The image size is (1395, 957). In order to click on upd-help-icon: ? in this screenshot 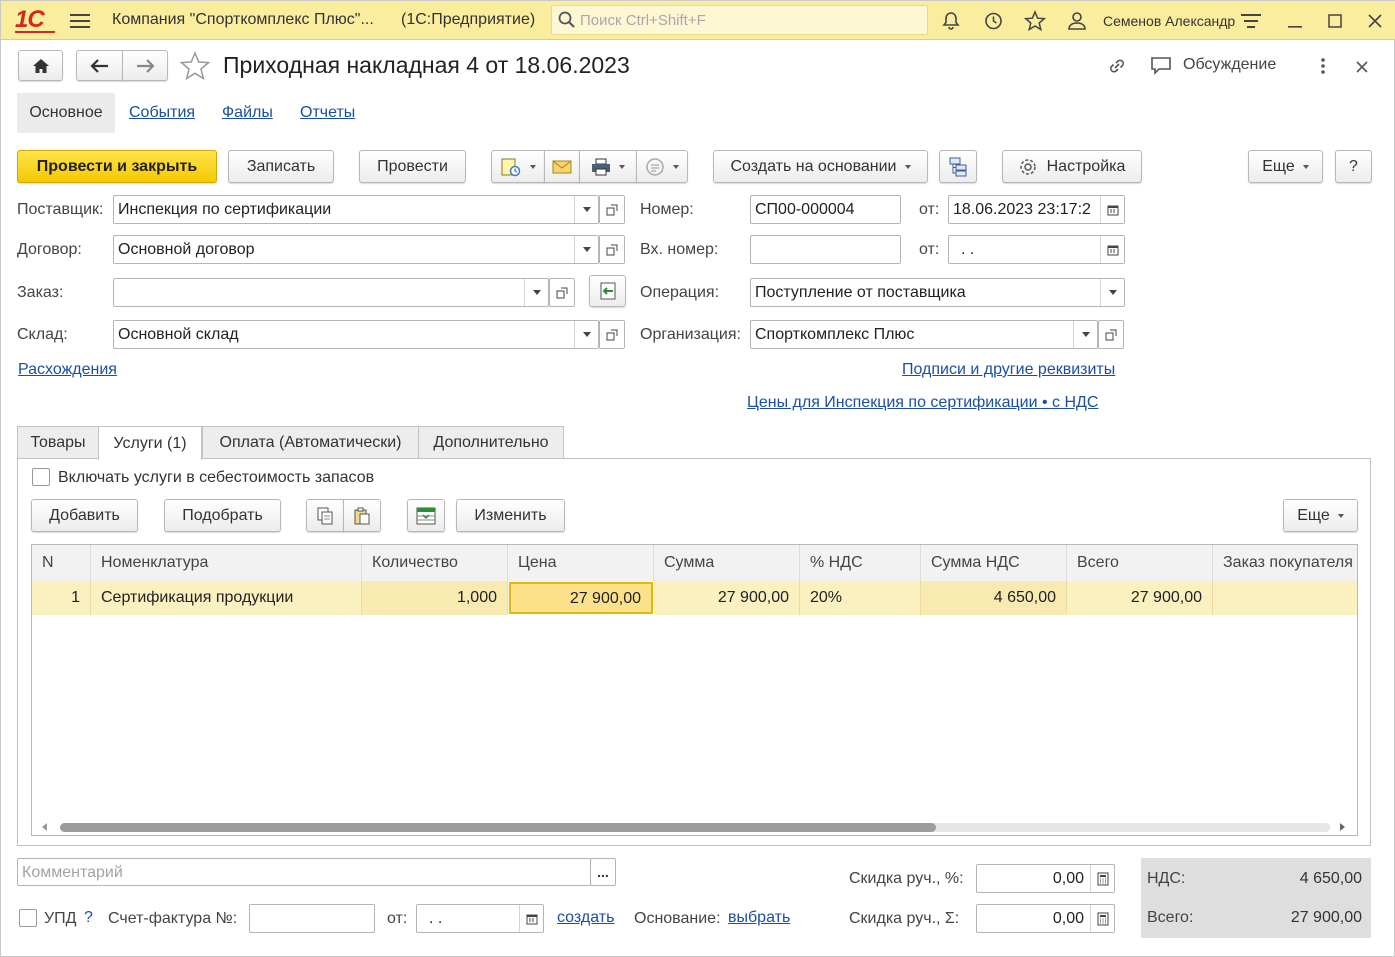, I will do `click(88, 918)`.